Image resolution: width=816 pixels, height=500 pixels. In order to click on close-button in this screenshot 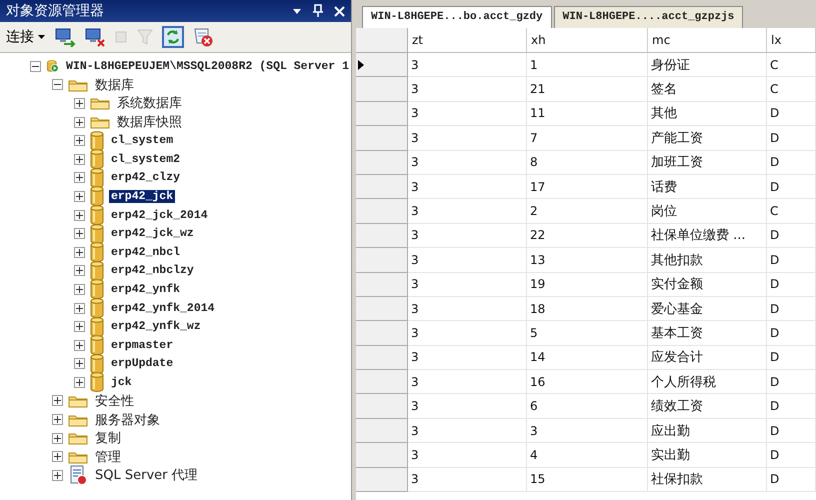, I will do `click(339, 11)`.